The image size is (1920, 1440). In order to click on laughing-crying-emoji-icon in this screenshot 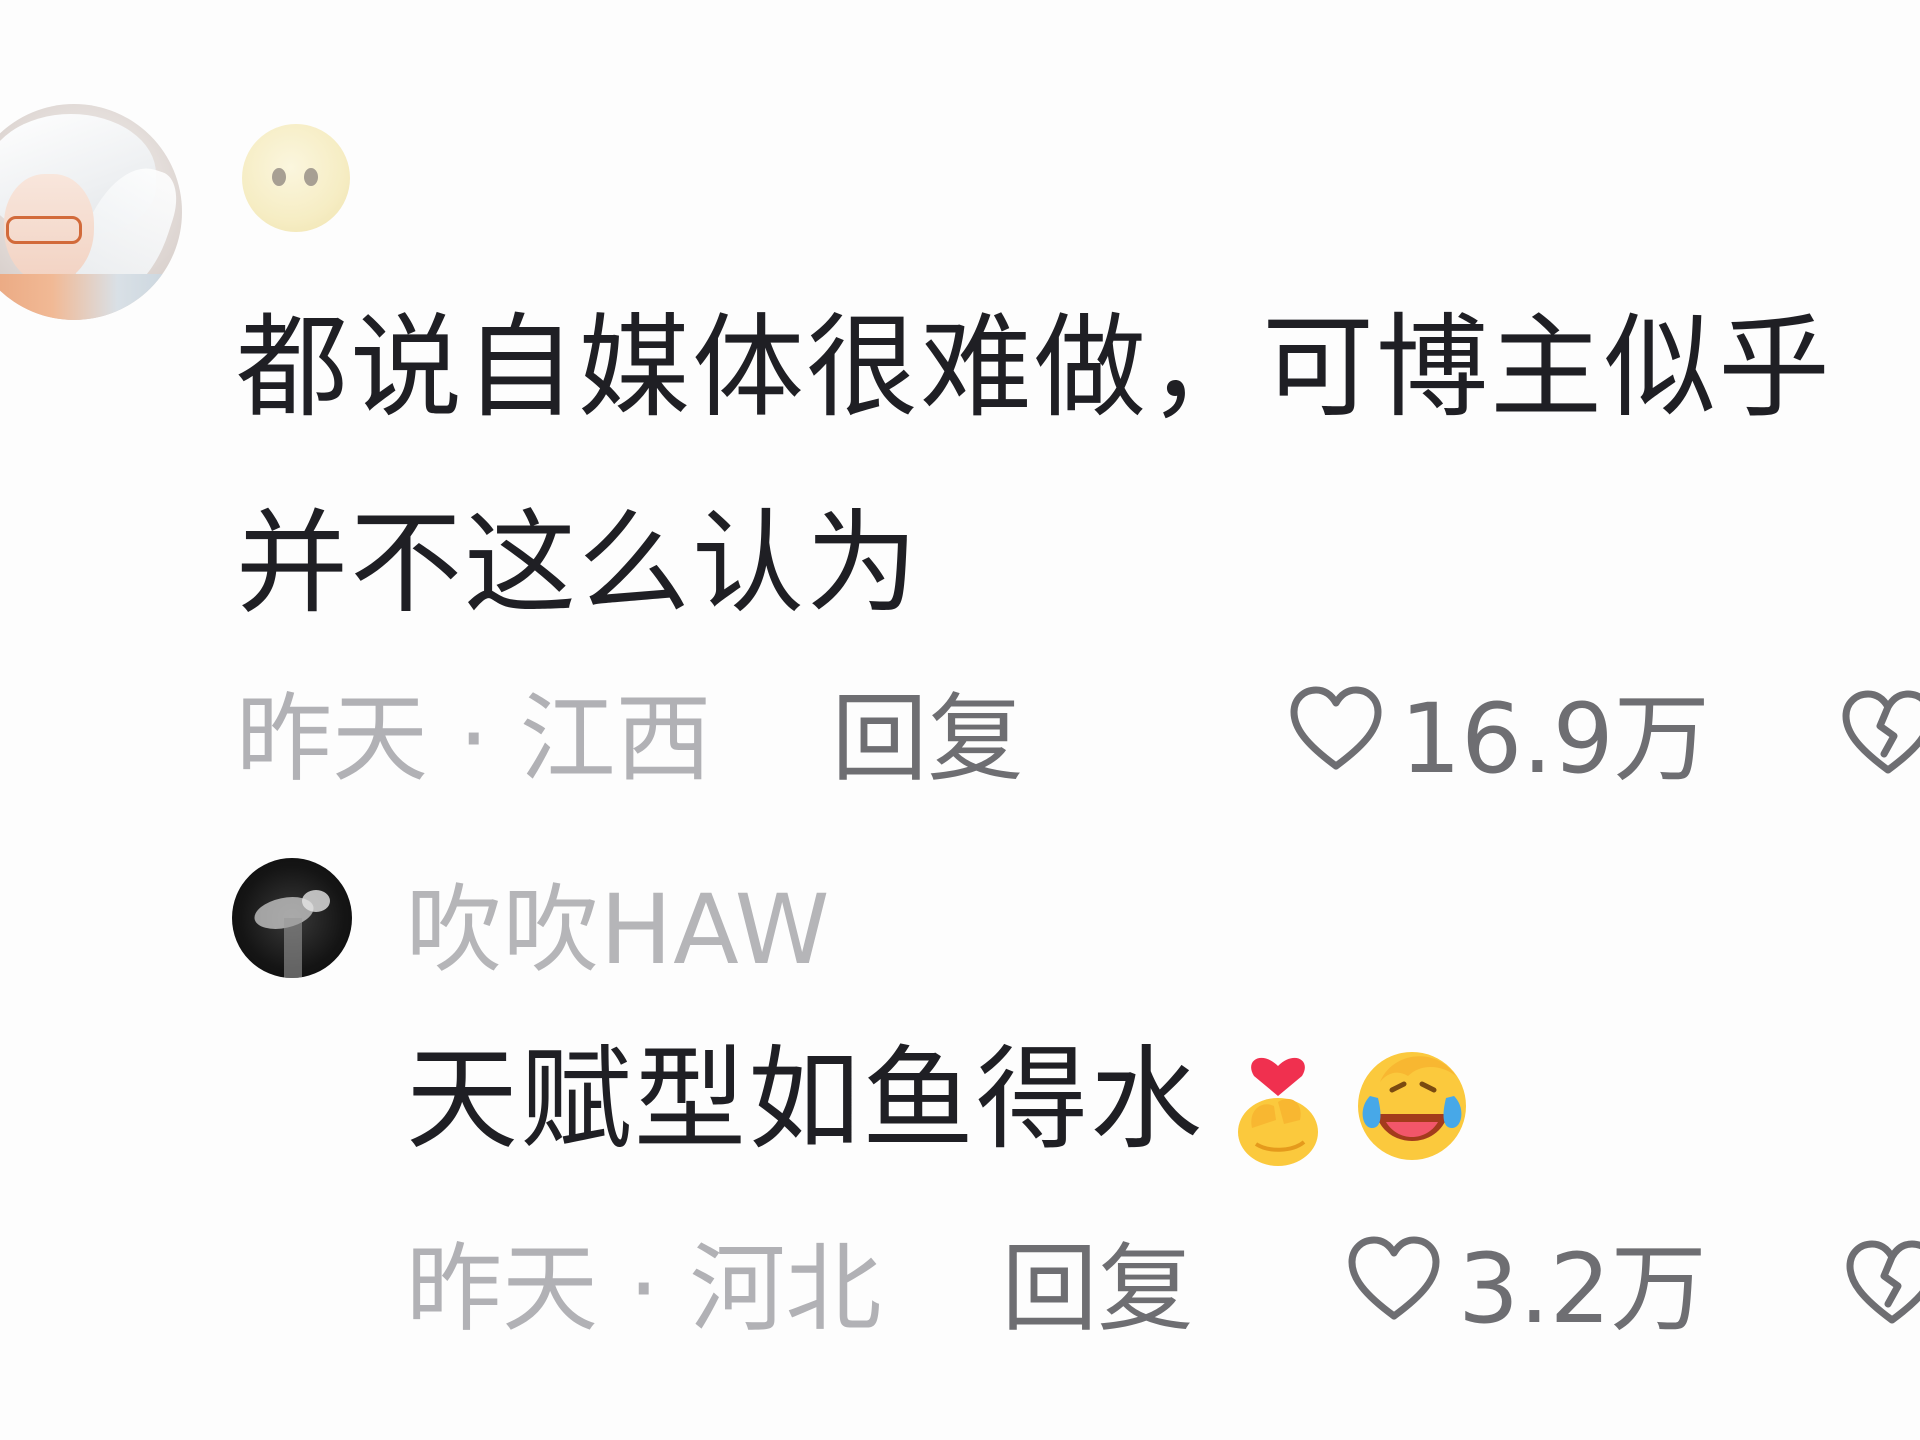, I will do `click(1412, 1106)`.